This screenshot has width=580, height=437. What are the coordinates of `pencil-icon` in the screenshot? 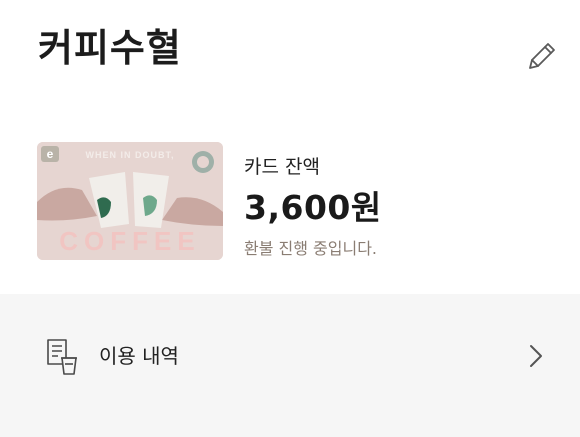 It's located at (542, 56).